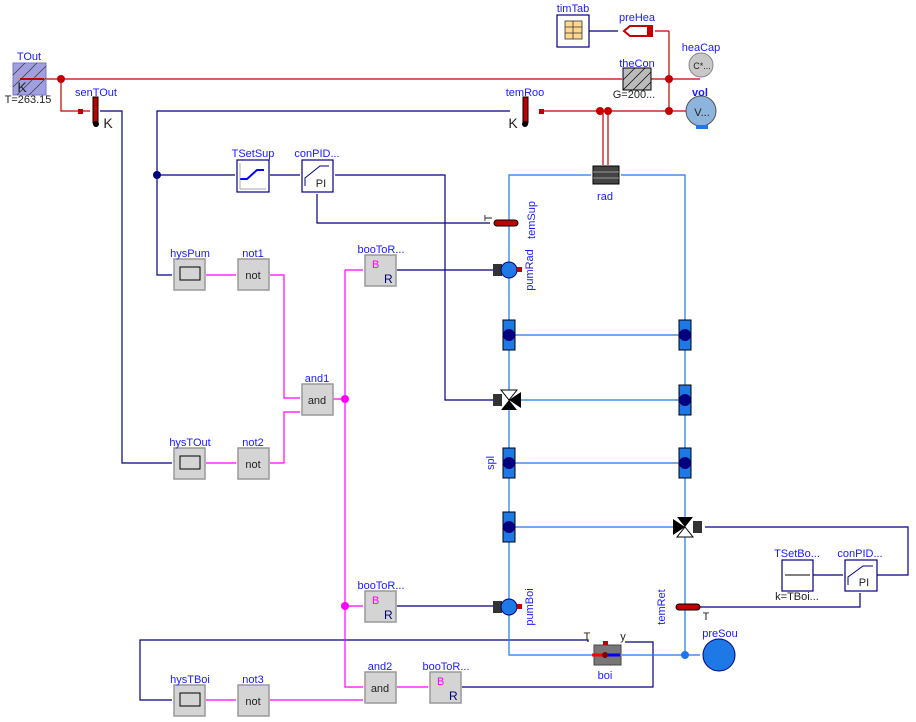 The image size is (916, 722). I want to click on svg-text: preHea, so click(637, 18).